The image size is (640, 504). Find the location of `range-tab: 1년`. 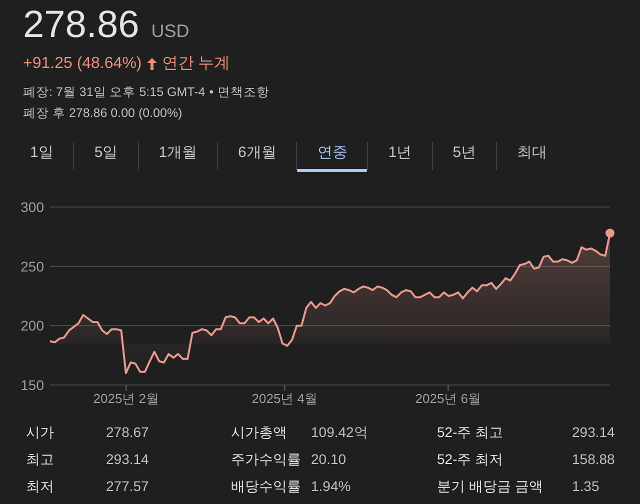

range-tab: 1년 is located at coordinates (400, 156).